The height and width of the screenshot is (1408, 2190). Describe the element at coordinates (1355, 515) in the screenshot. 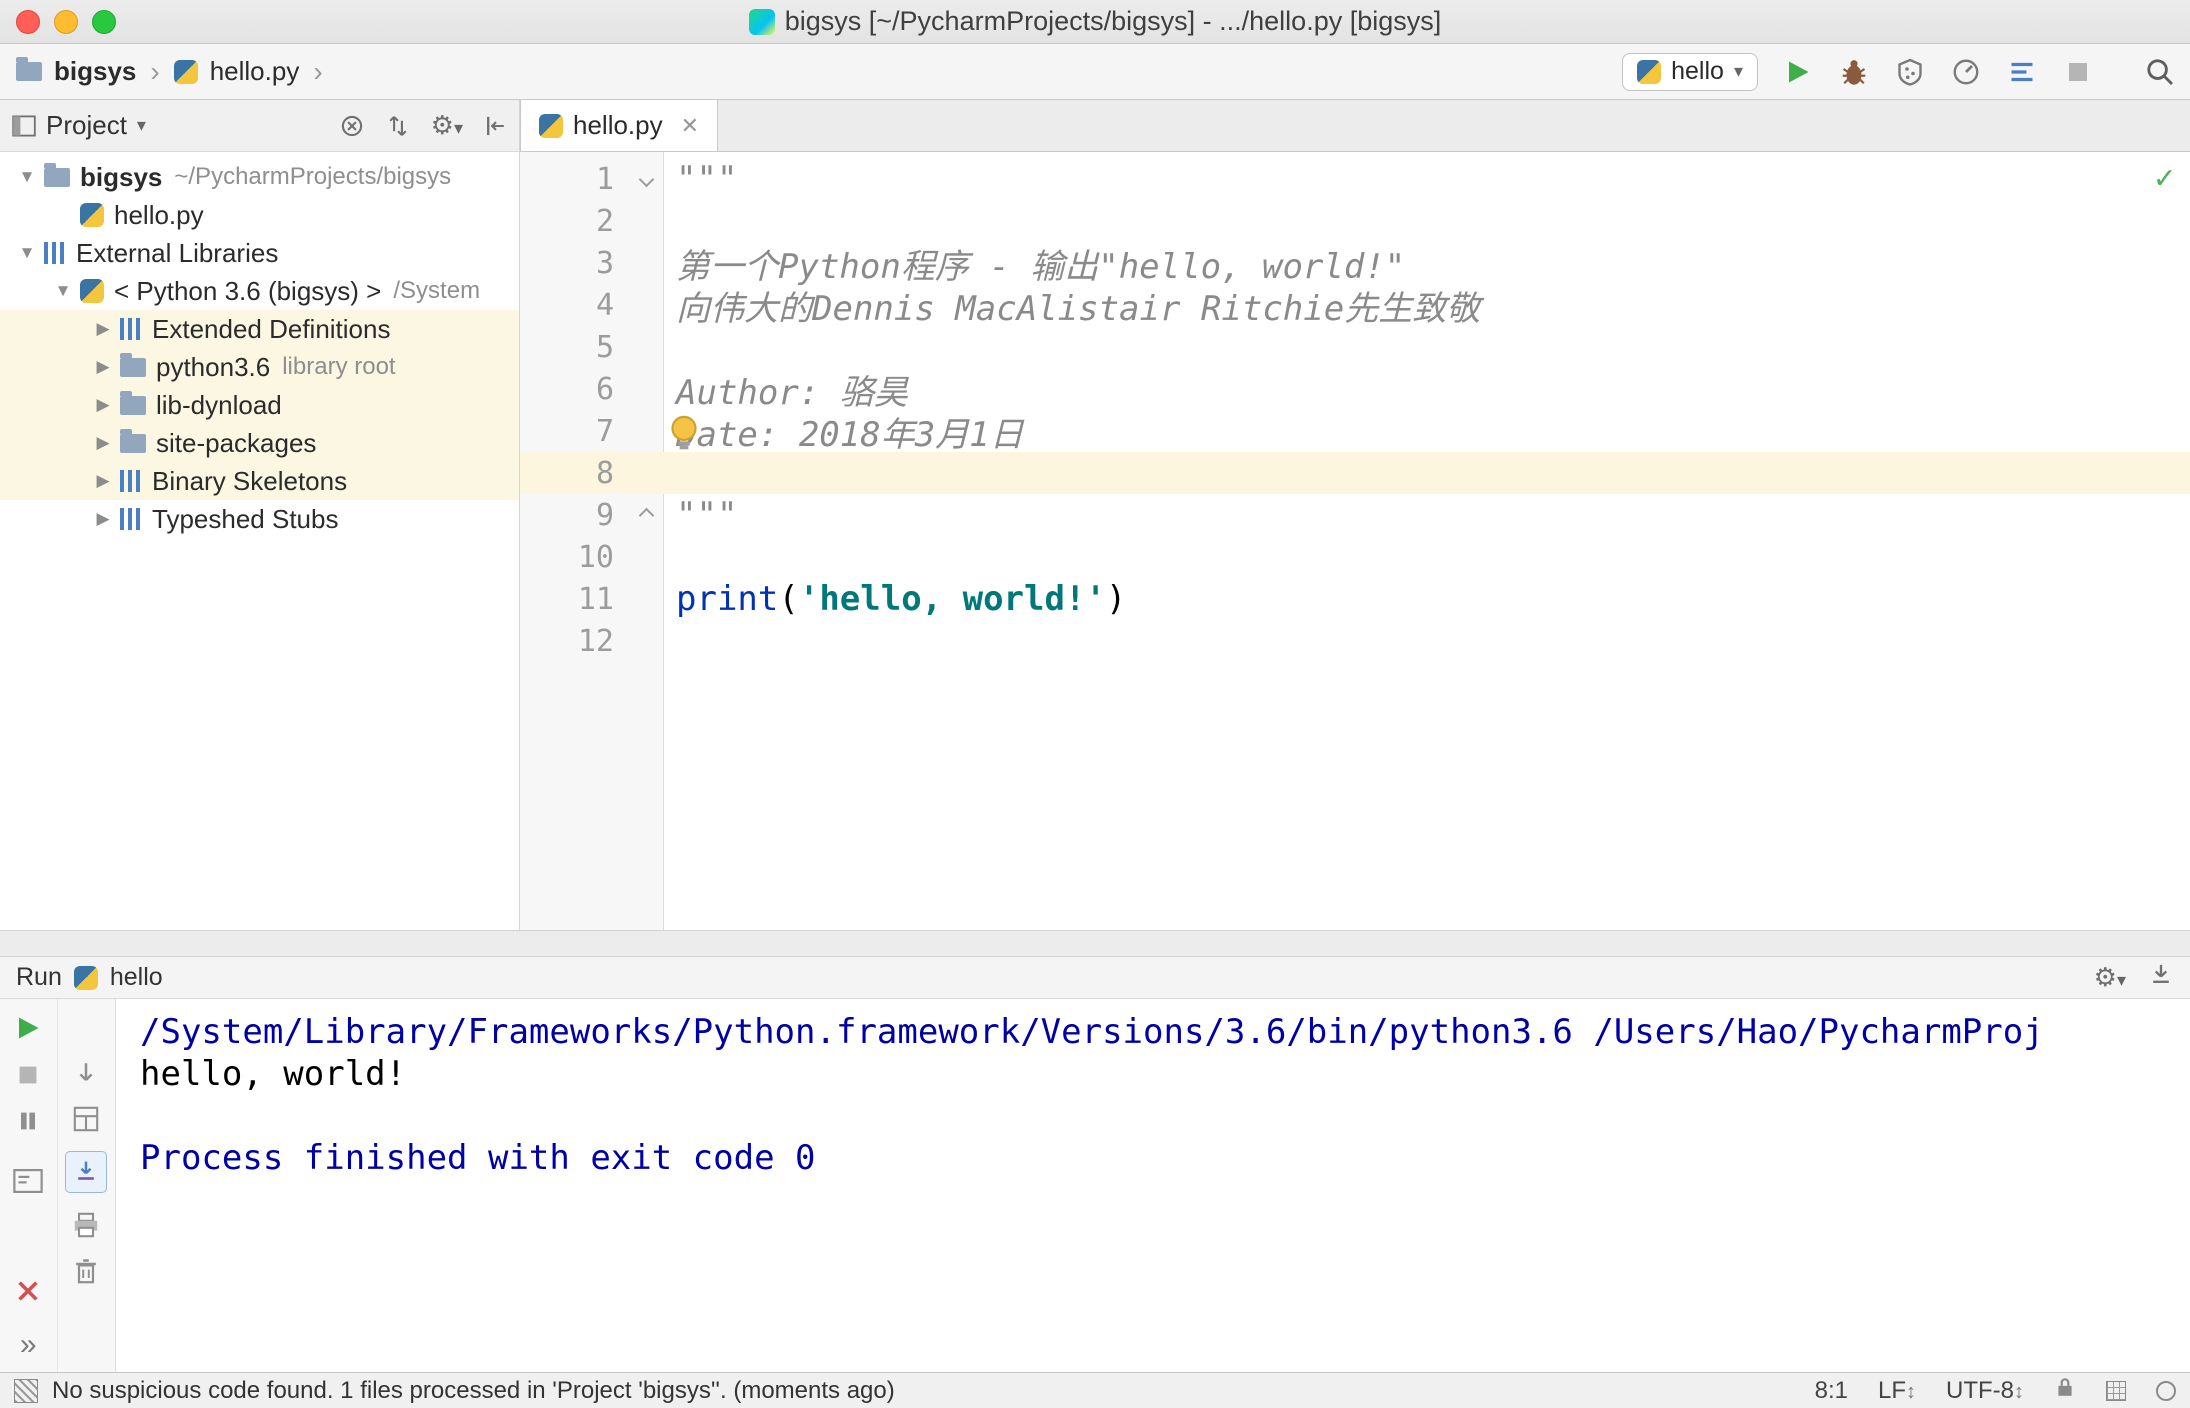

I see `code-line: 9 """` at that location.